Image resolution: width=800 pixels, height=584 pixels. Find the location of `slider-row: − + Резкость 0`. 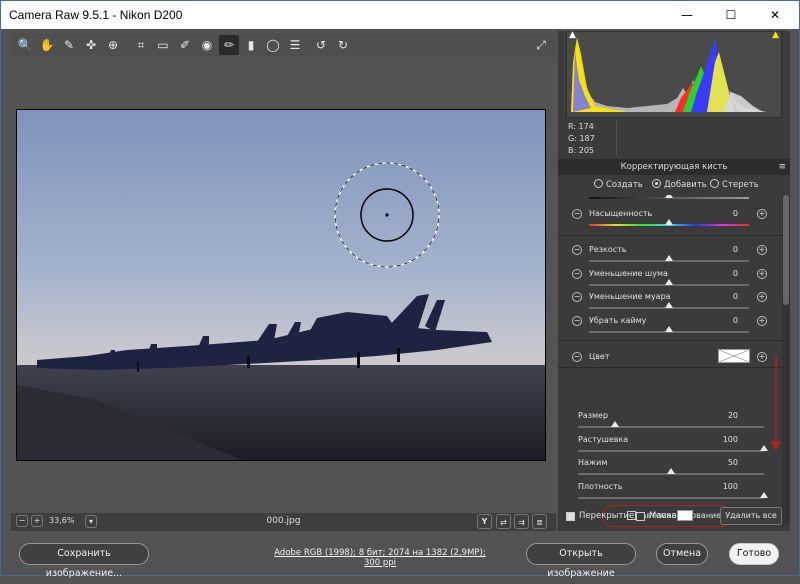

slider-row: − + Резкость 0 is located at coordinates (670, 256).